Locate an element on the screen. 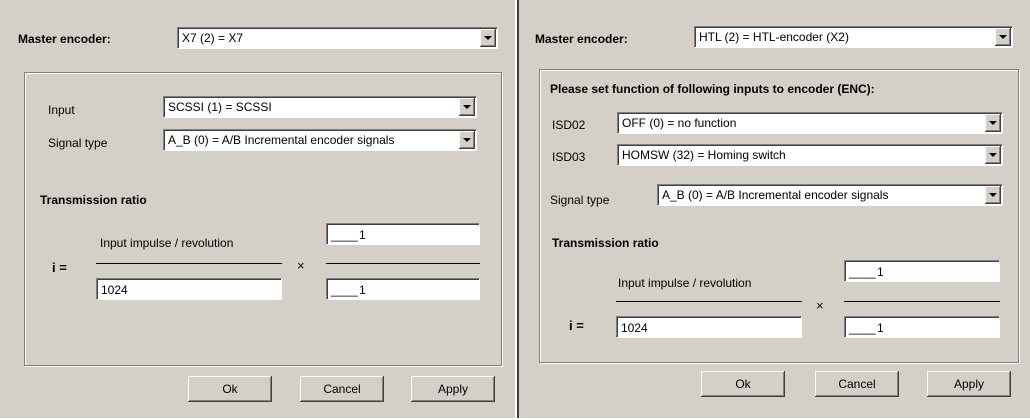  isd02-value: OFF (0) = no function is located at coordinates (679, 123).